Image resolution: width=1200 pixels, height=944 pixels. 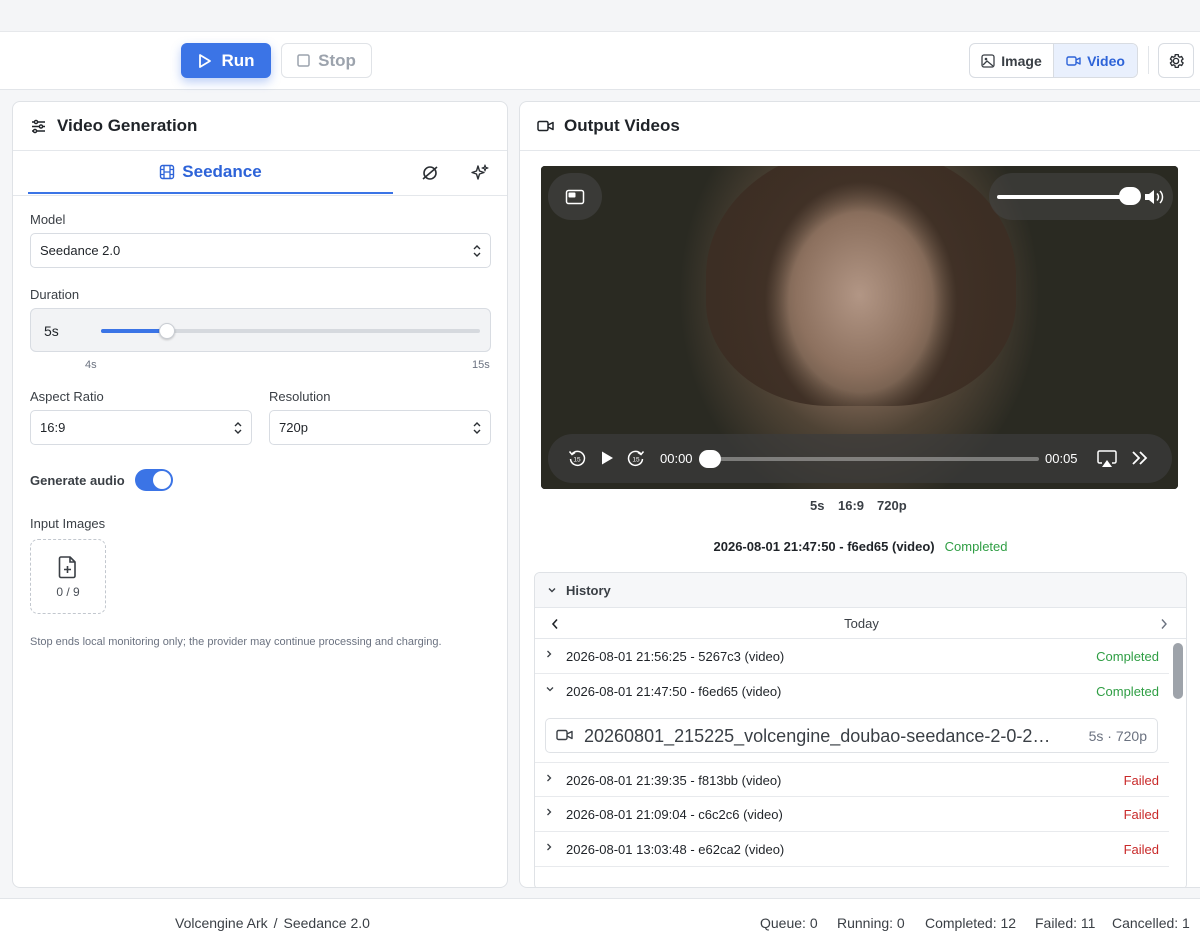 I want to click on image-icon, so click(x=988, y=60).